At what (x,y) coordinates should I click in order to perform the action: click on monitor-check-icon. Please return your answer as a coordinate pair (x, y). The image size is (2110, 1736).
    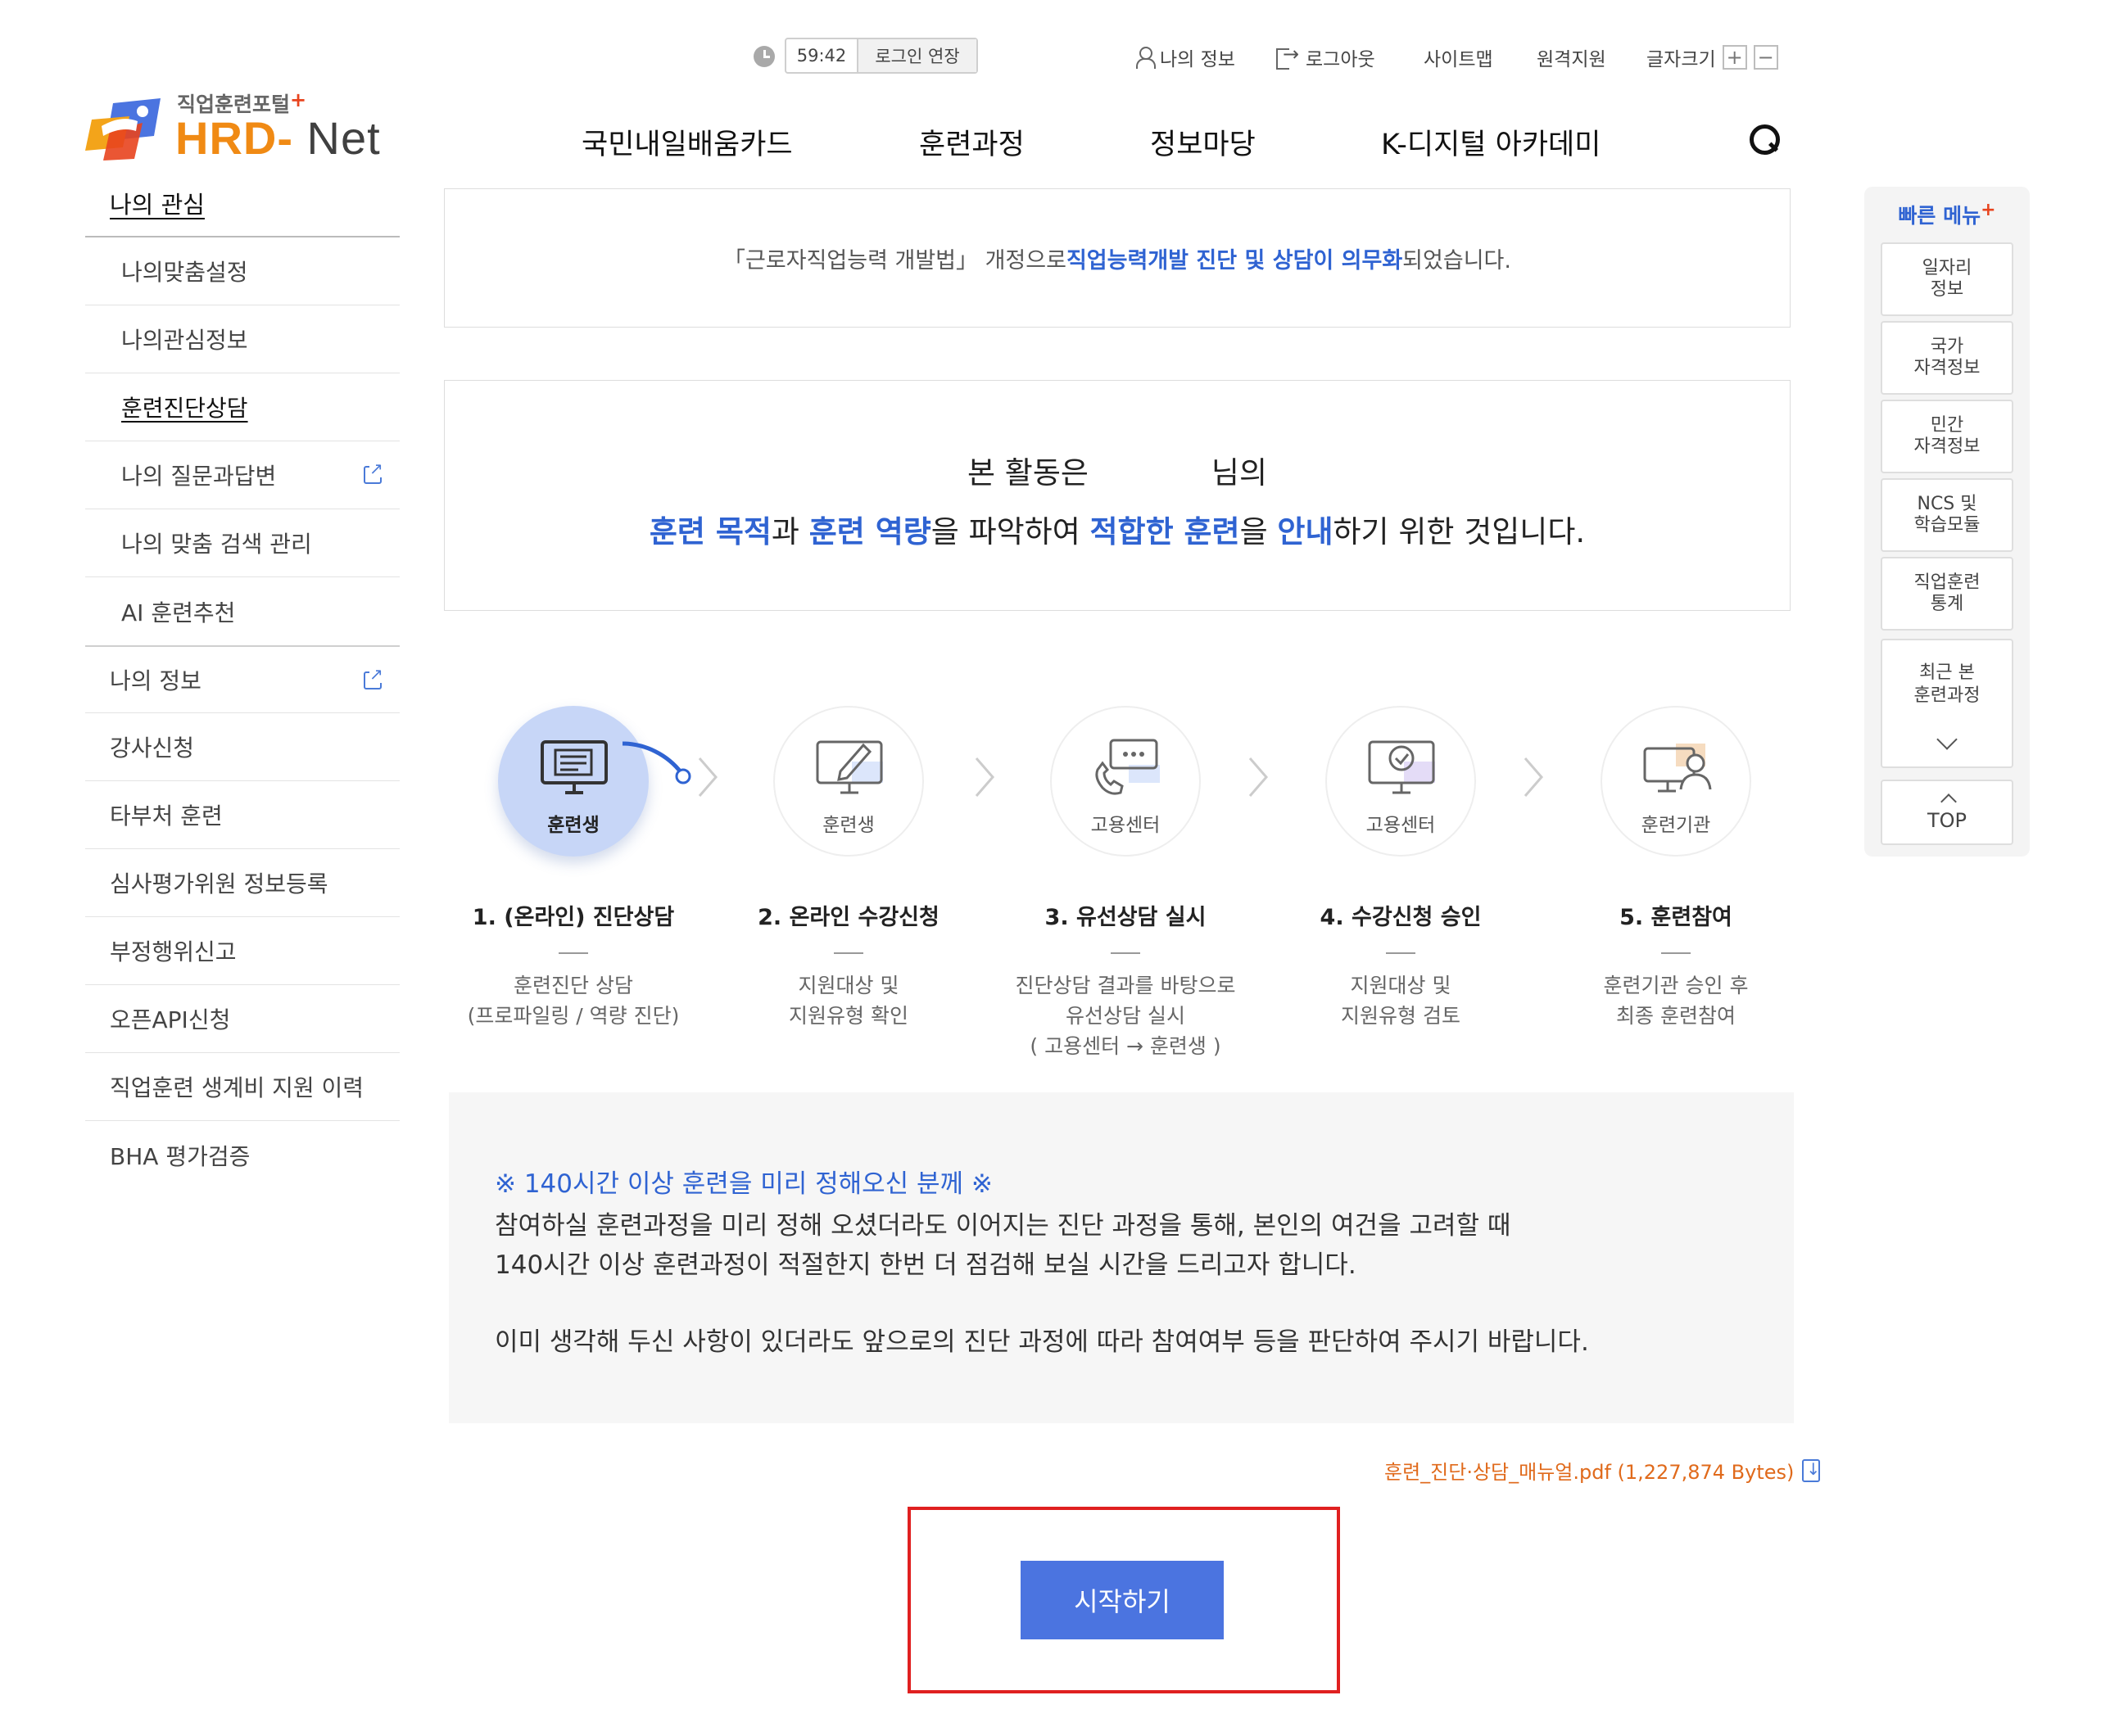
    Looking at the image, I should click on (1401, 767).